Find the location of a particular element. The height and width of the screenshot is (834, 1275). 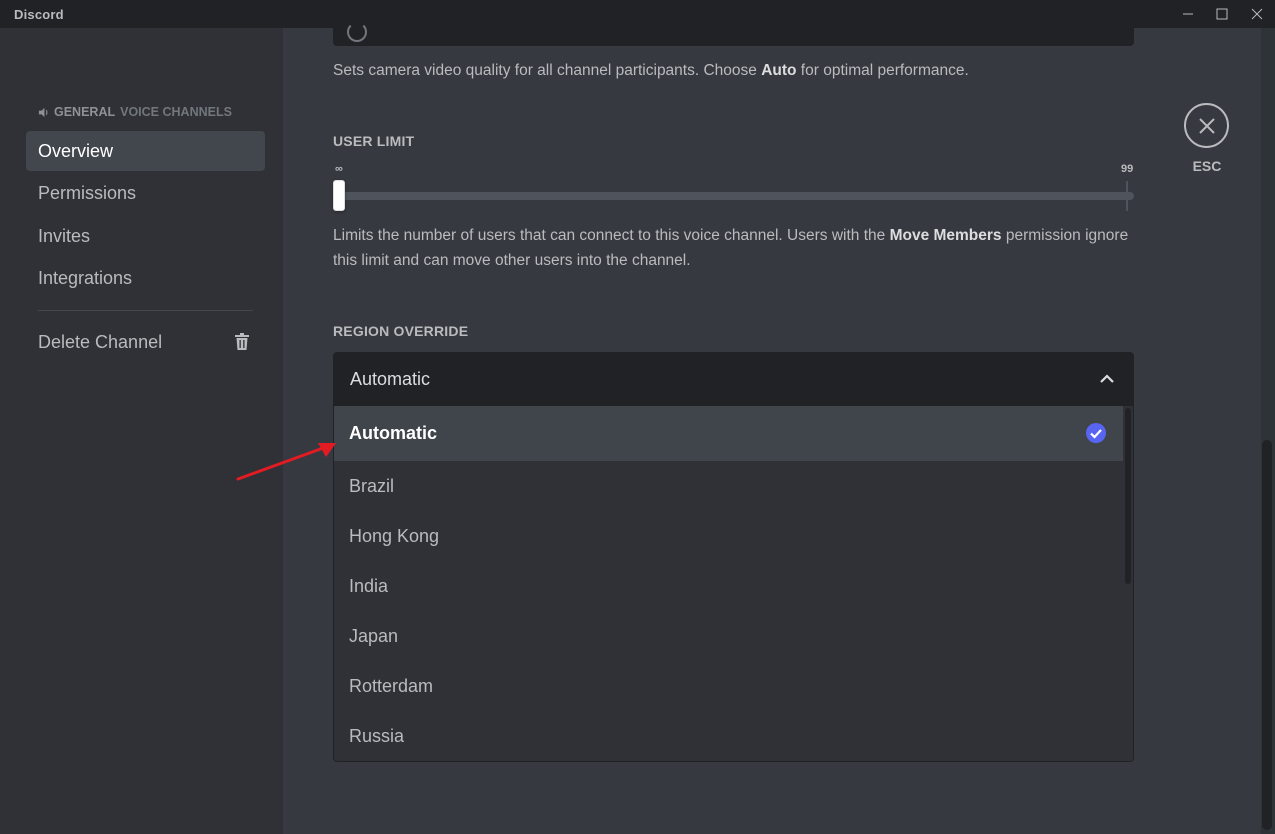

minimize-icon is located at coordinates (1188, 14).